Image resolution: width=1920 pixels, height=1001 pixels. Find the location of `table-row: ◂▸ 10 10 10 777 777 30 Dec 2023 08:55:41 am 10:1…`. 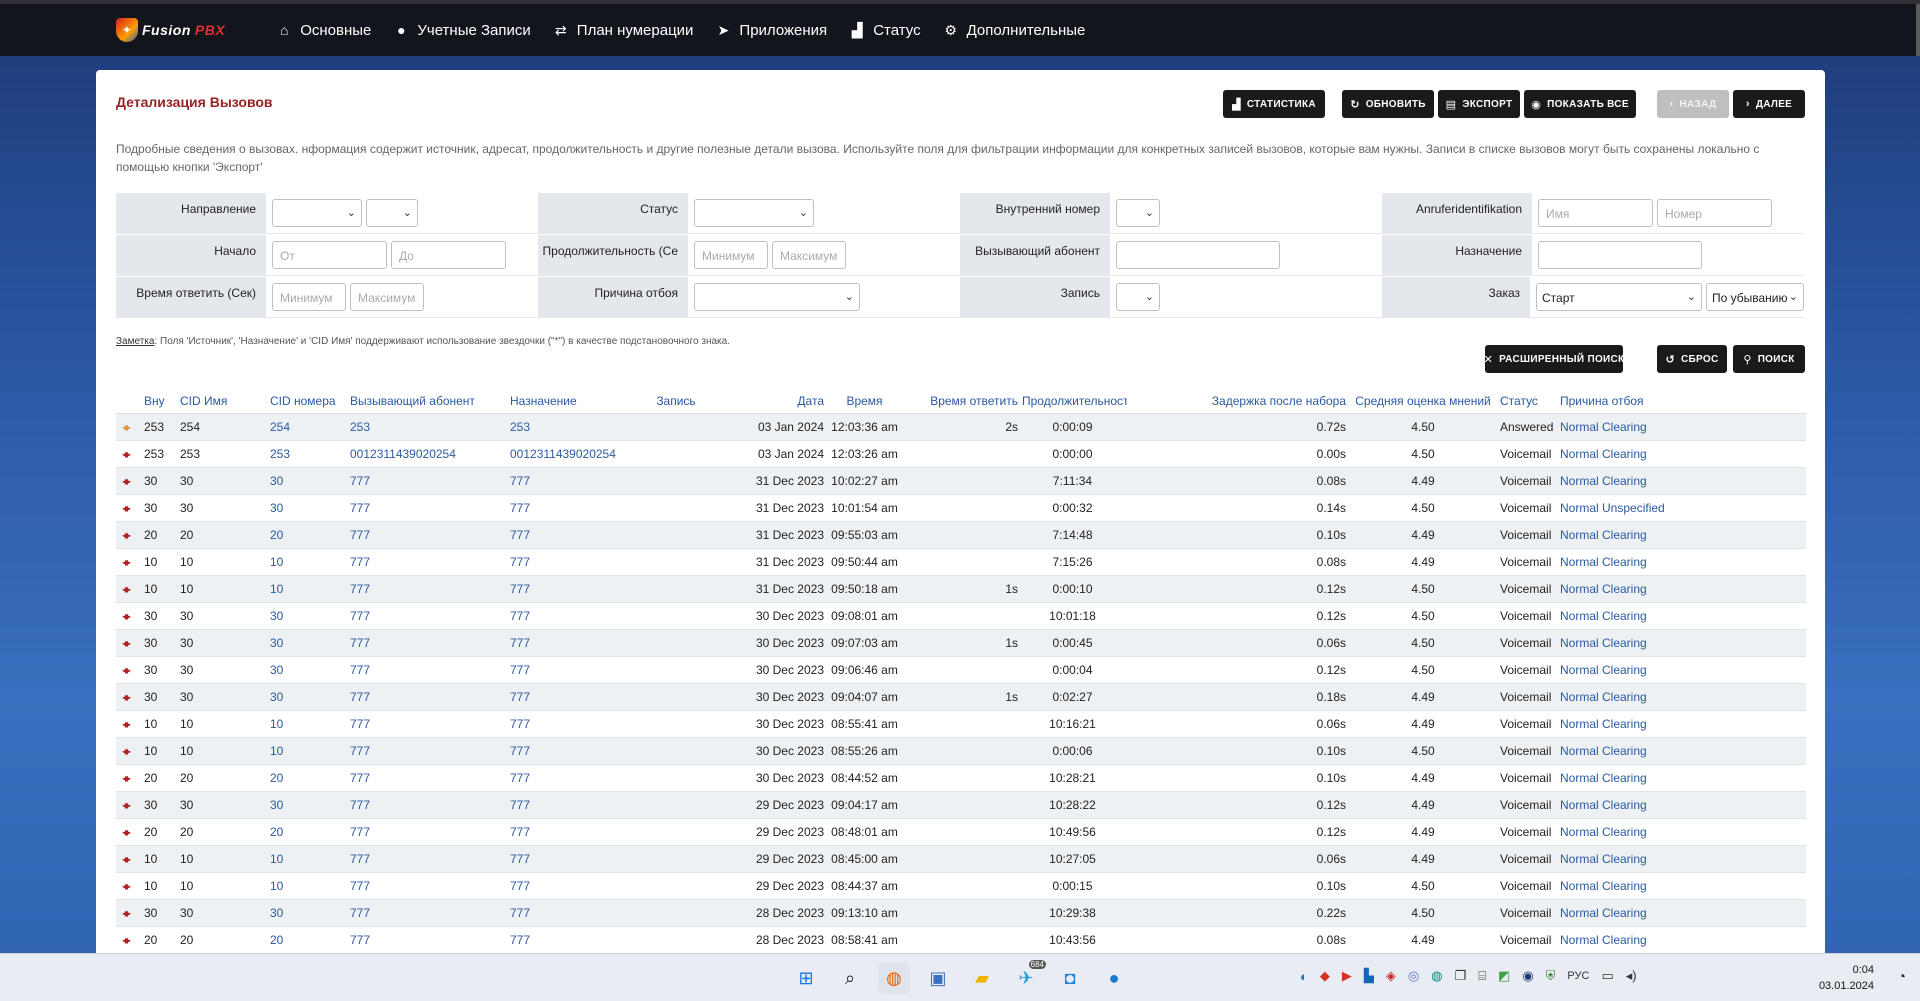

table-row: ◂▸ 10 10 10 777 777 30 Dec 2023 08:55:41 am 10:1… is located at coordinates (961, 724).